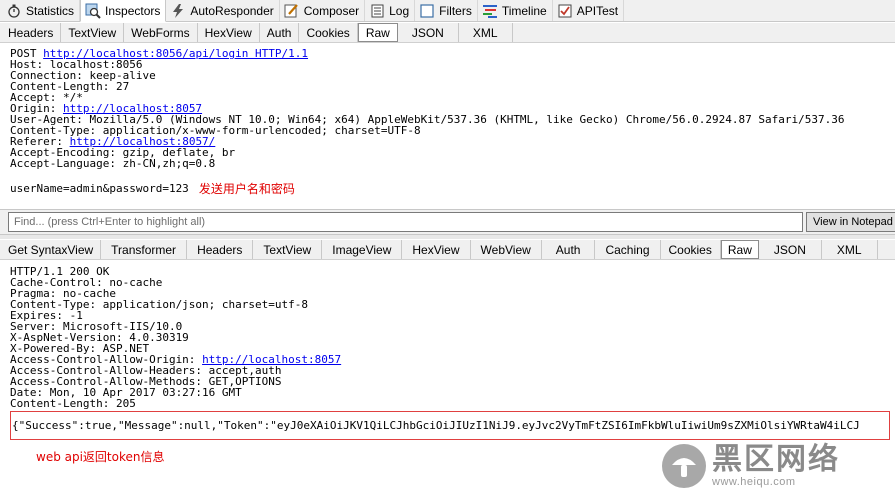 The height and width of the screenshot is (491, 895). I want to click on tab-label: Composer, so click(331, 10).